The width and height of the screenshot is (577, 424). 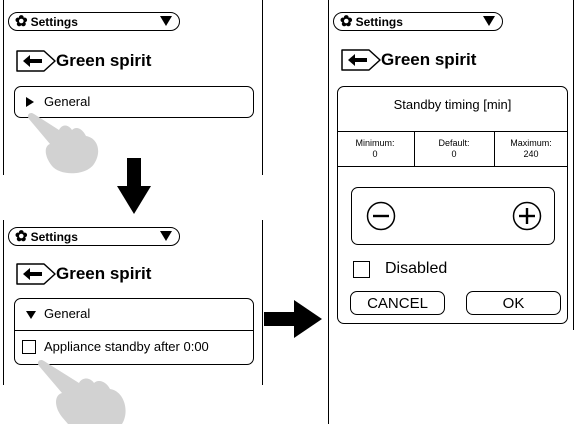 What do you see at coordinates (397, 303) in the screenshot?
I see `cancel-button: CANCEL` at bounding box center [397, 303].